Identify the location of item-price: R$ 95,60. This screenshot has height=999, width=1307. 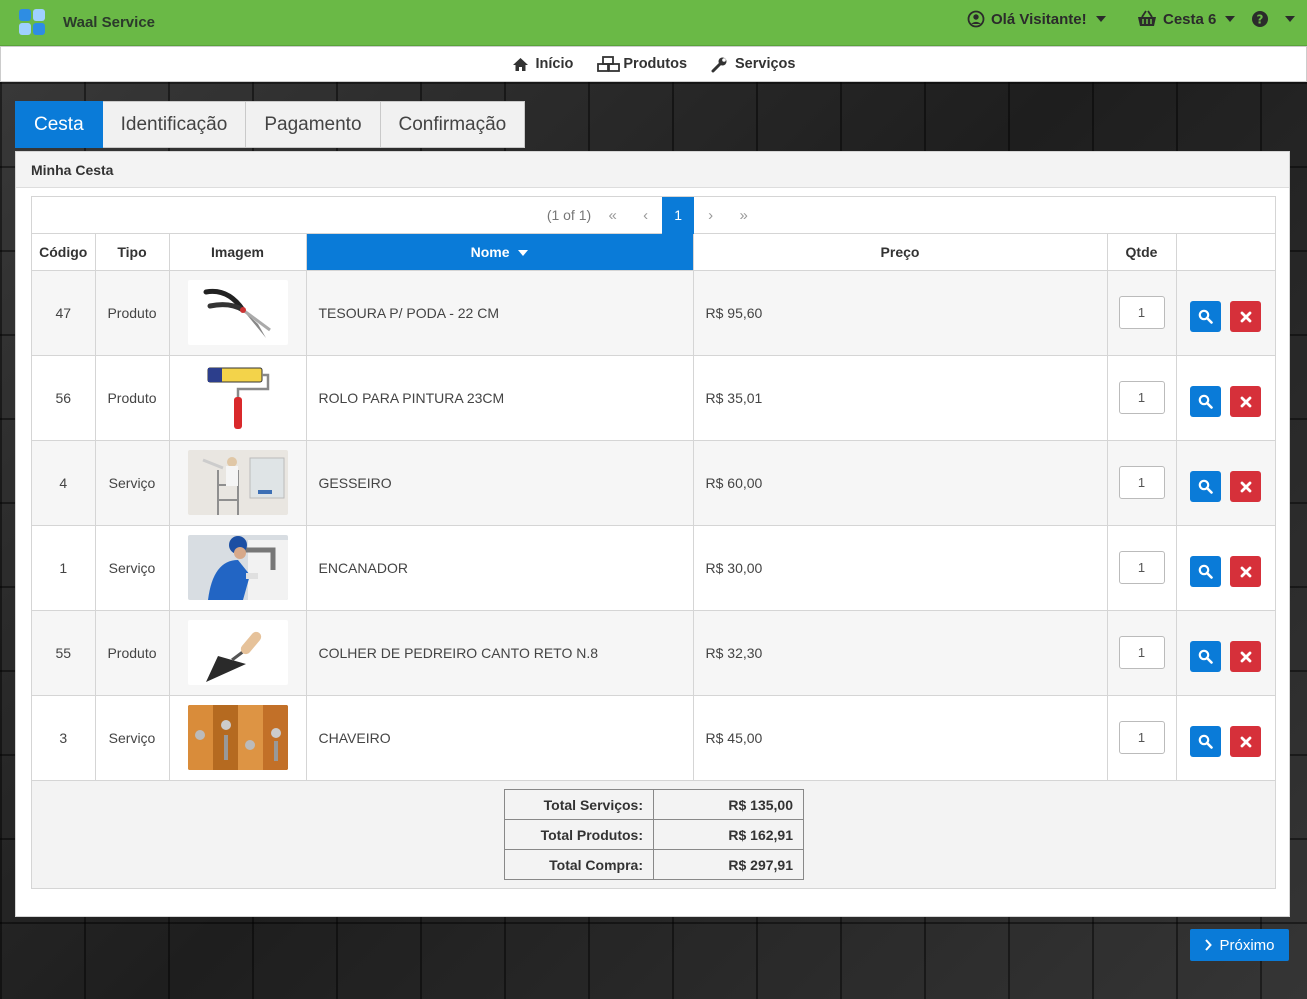
(900, 312).